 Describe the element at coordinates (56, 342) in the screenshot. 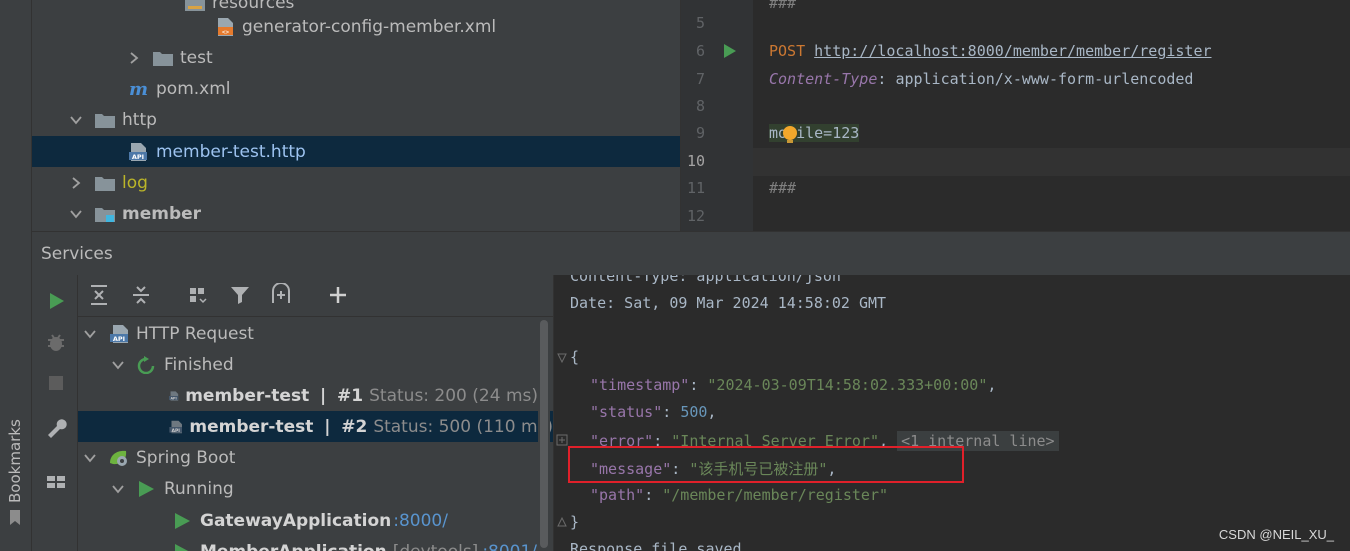

I see `debug-icon` at that location.